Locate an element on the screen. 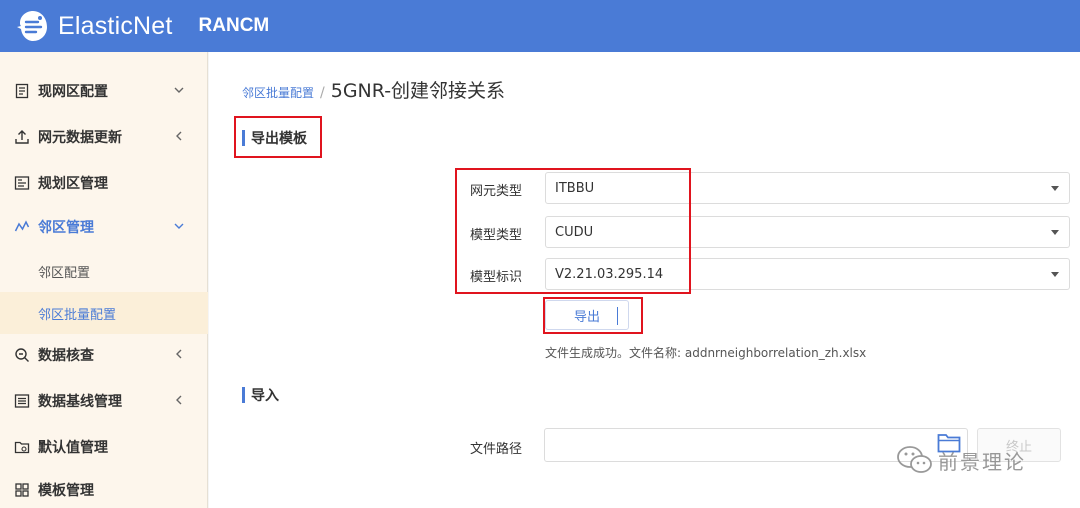  document-icon is located at coordinates (22, 91).